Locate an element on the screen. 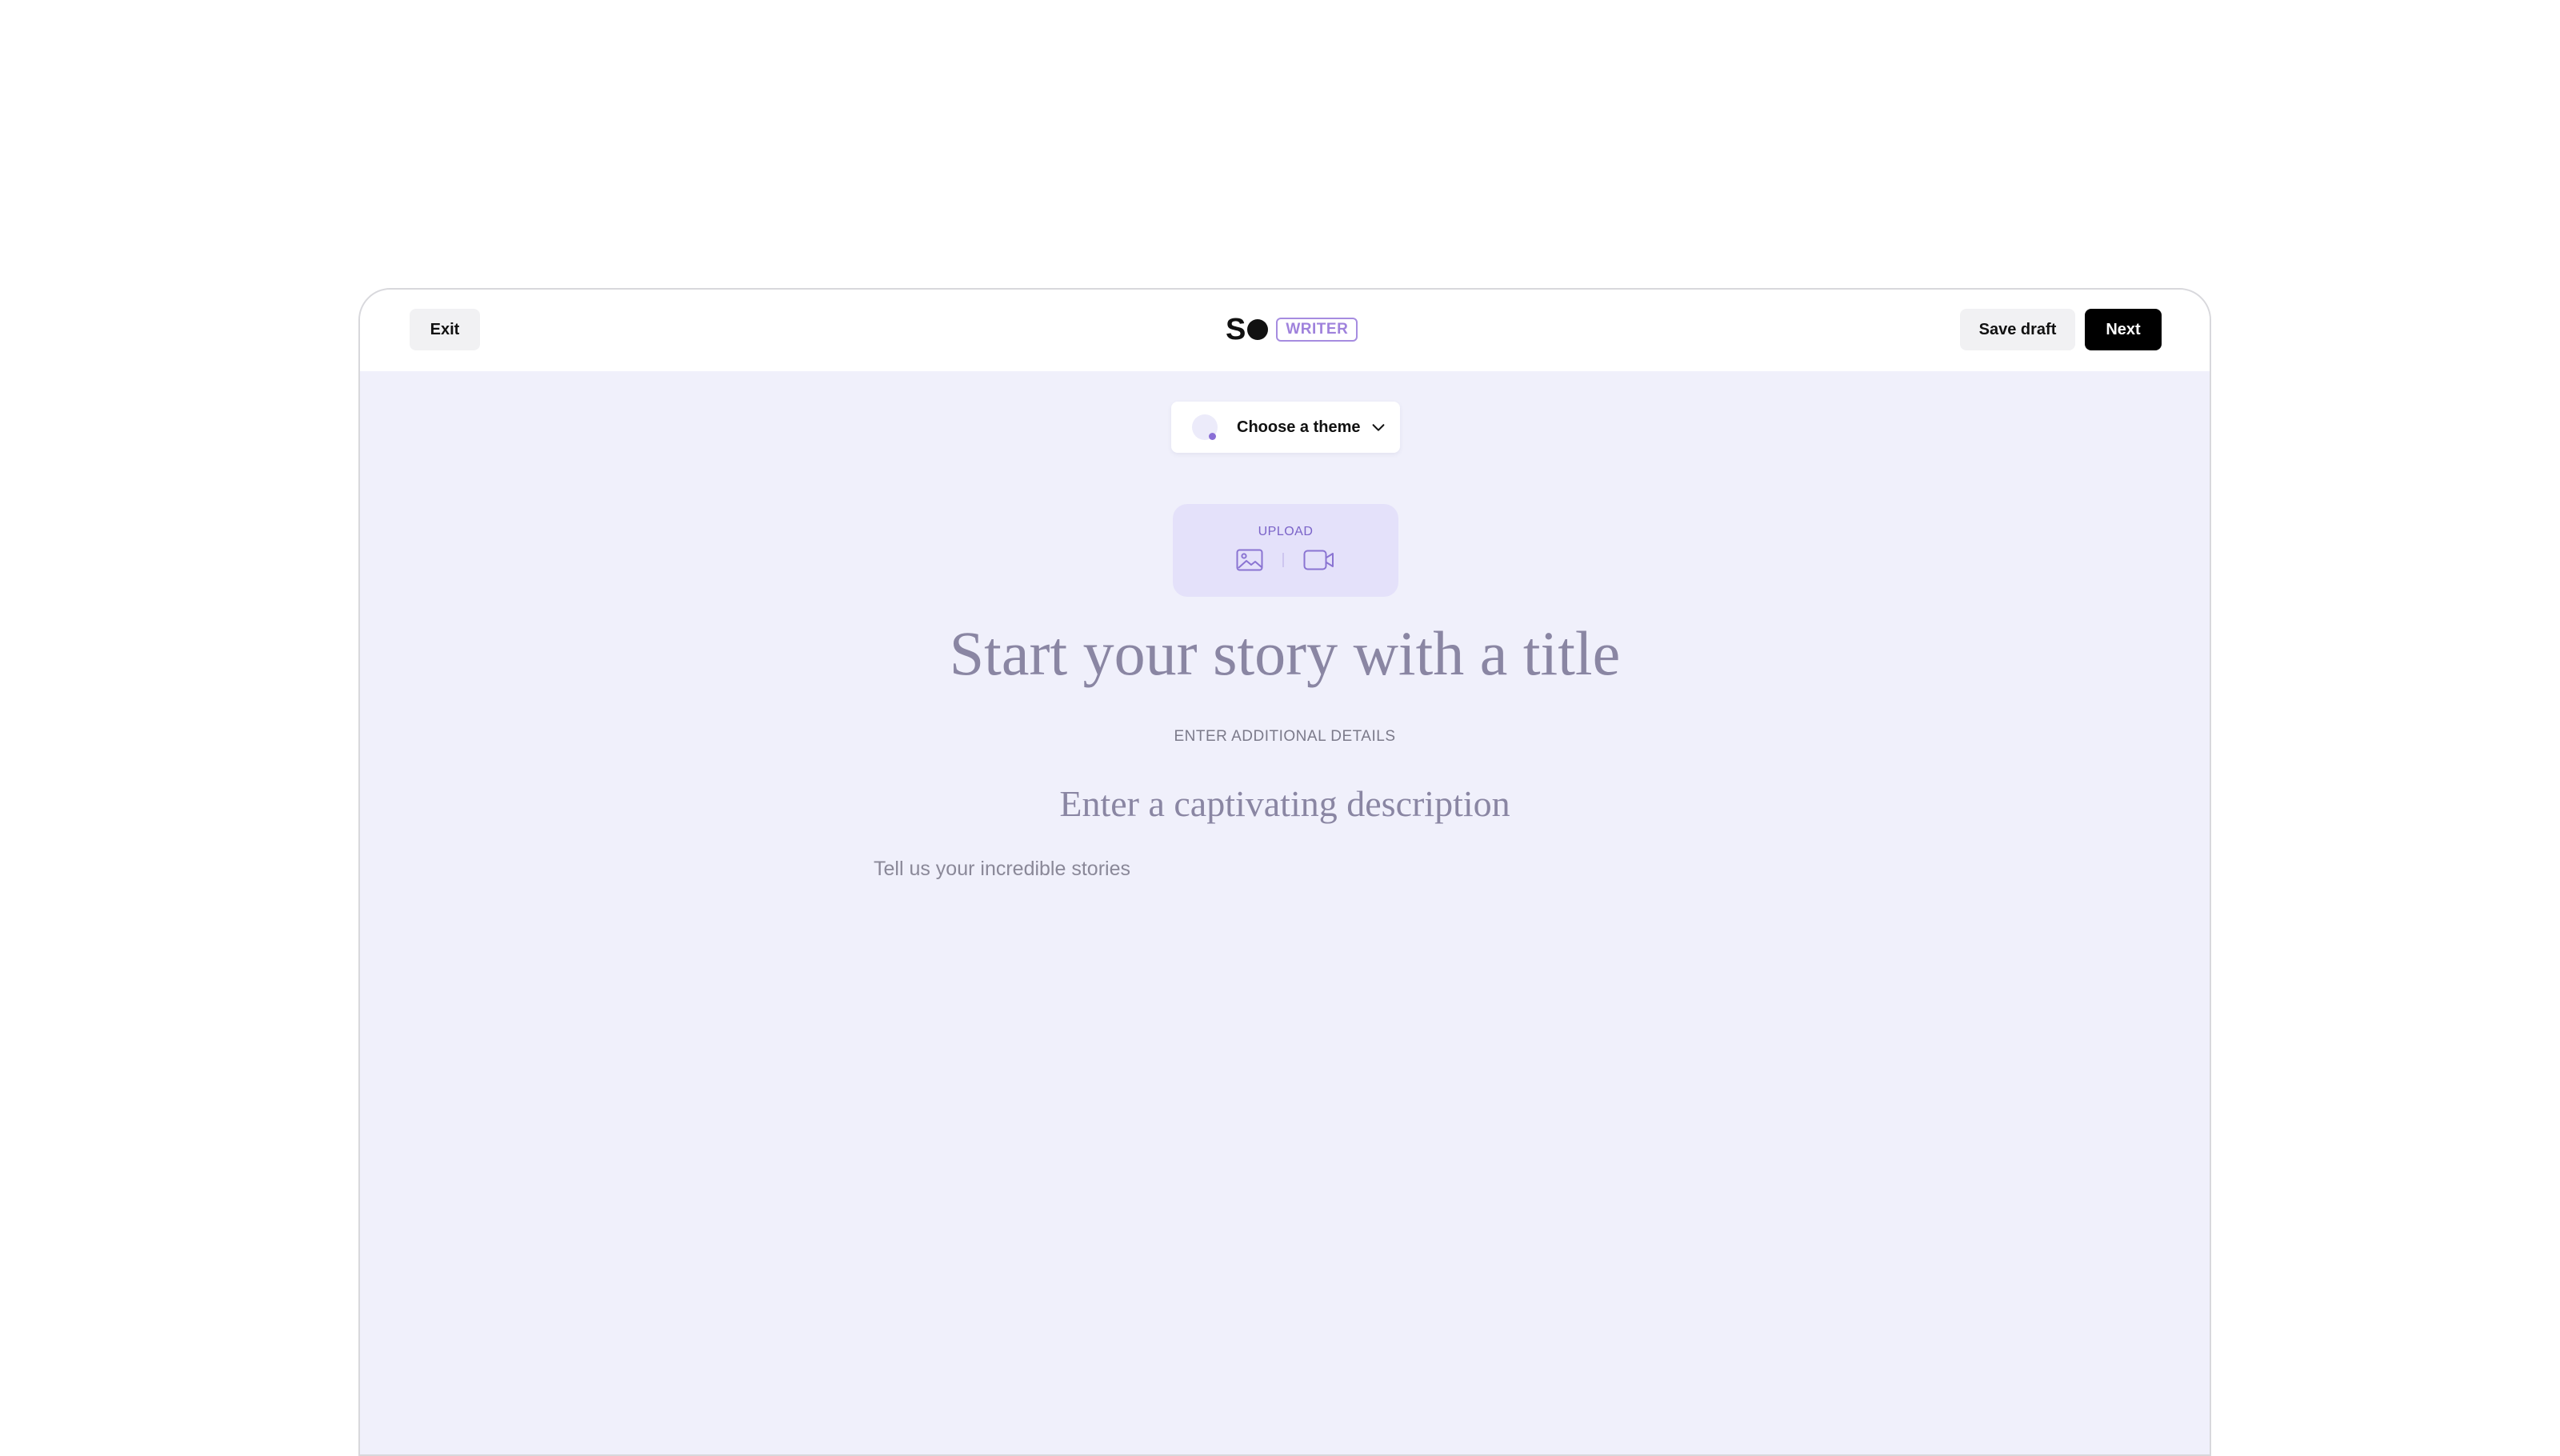 This screenshot has height=1456, width=2560. upload-media-area: UPLOAD is located at coordinates (1285, 550).